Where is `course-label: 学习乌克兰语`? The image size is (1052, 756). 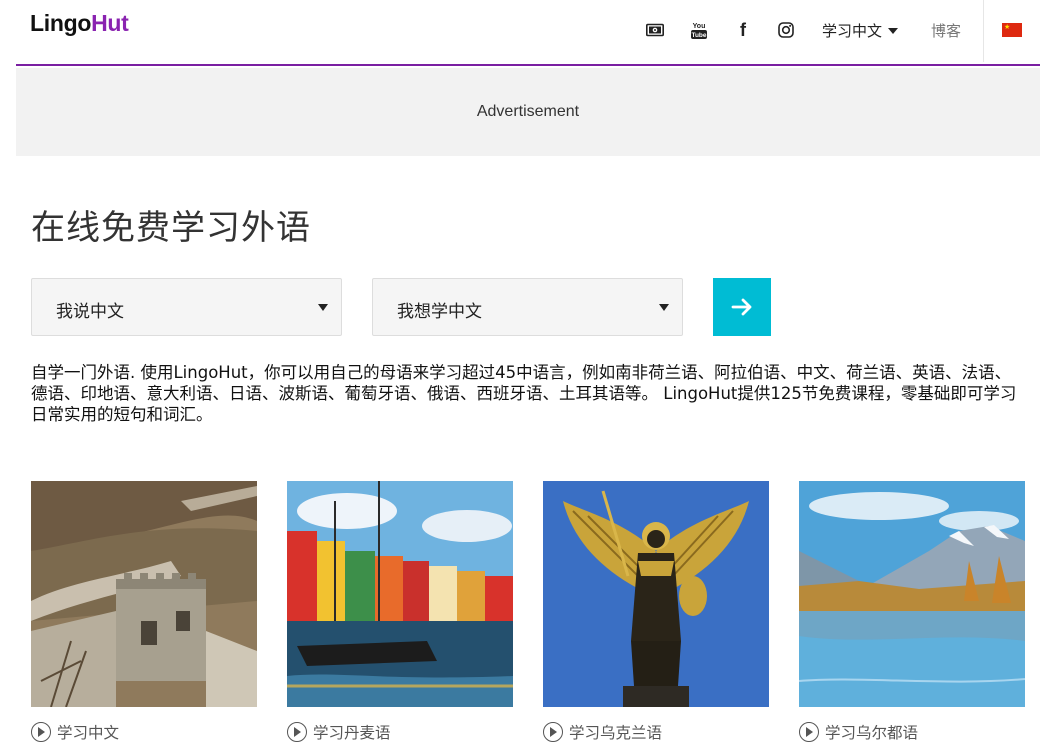
course-label: 学习乌克兰语 is located at coordinates (616, 733).